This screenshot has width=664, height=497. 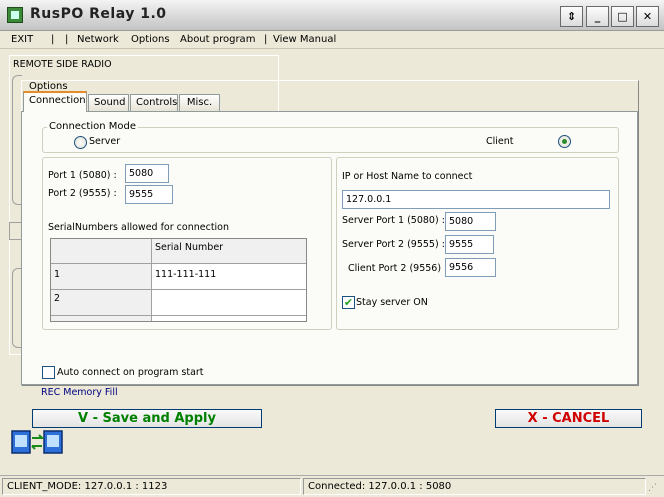 I want to click on cancel-button: X - CANCEL, so click(x=568, y=418).